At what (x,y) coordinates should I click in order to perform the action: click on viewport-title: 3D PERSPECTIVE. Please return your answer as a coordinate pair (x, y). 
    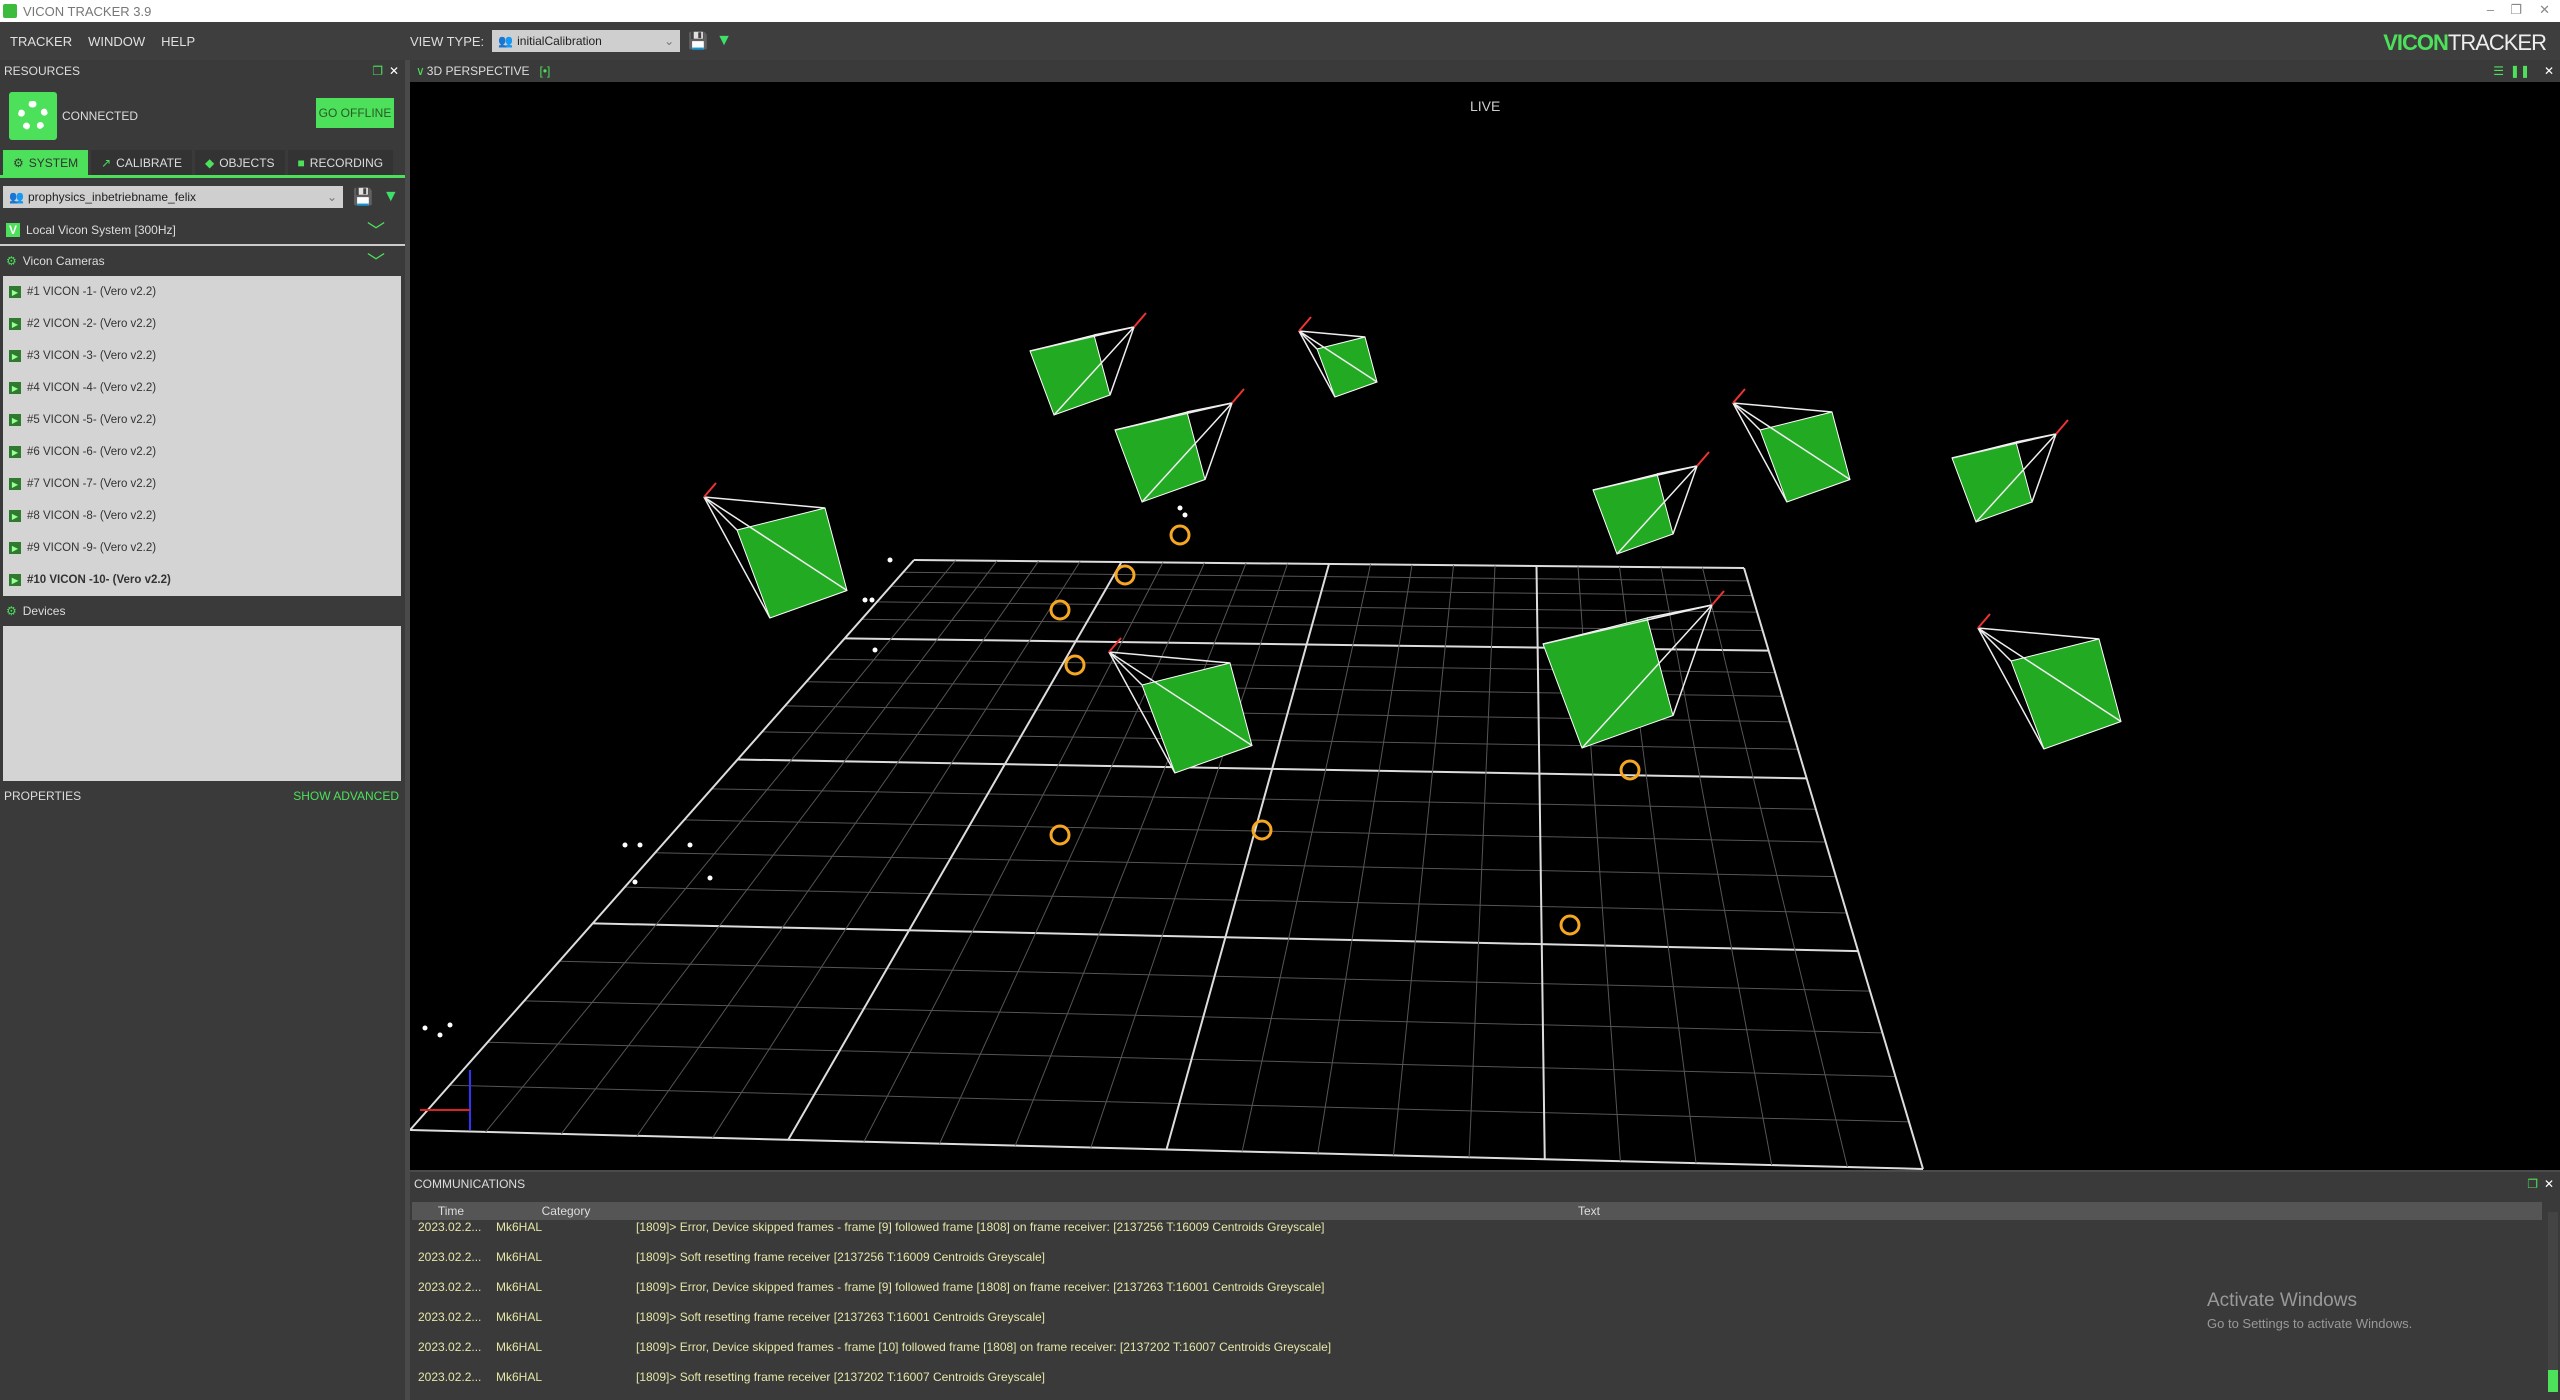
    Looking at the image, I should click on (478, 71).